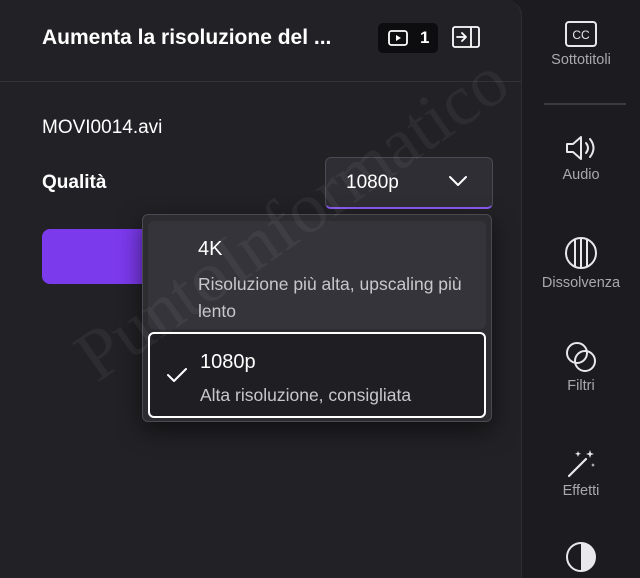 The width and height of the screenshot is (640, 578). What do you see at coordinates (581, 464) in the screenshot?
I see `magic-wand-icon` at bounding box center [581, 464].